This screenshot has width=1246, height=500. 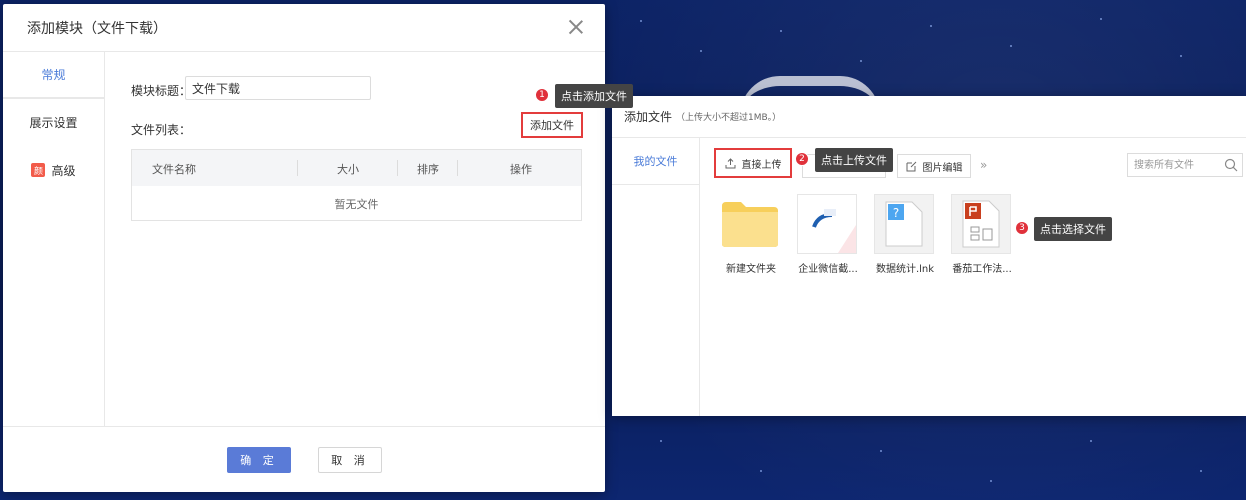 What do you see at coordinates (97, 28) in the screenshot?
I see `dialog-title: 添加模块（文件下载）` at bounding box center [97, 28].